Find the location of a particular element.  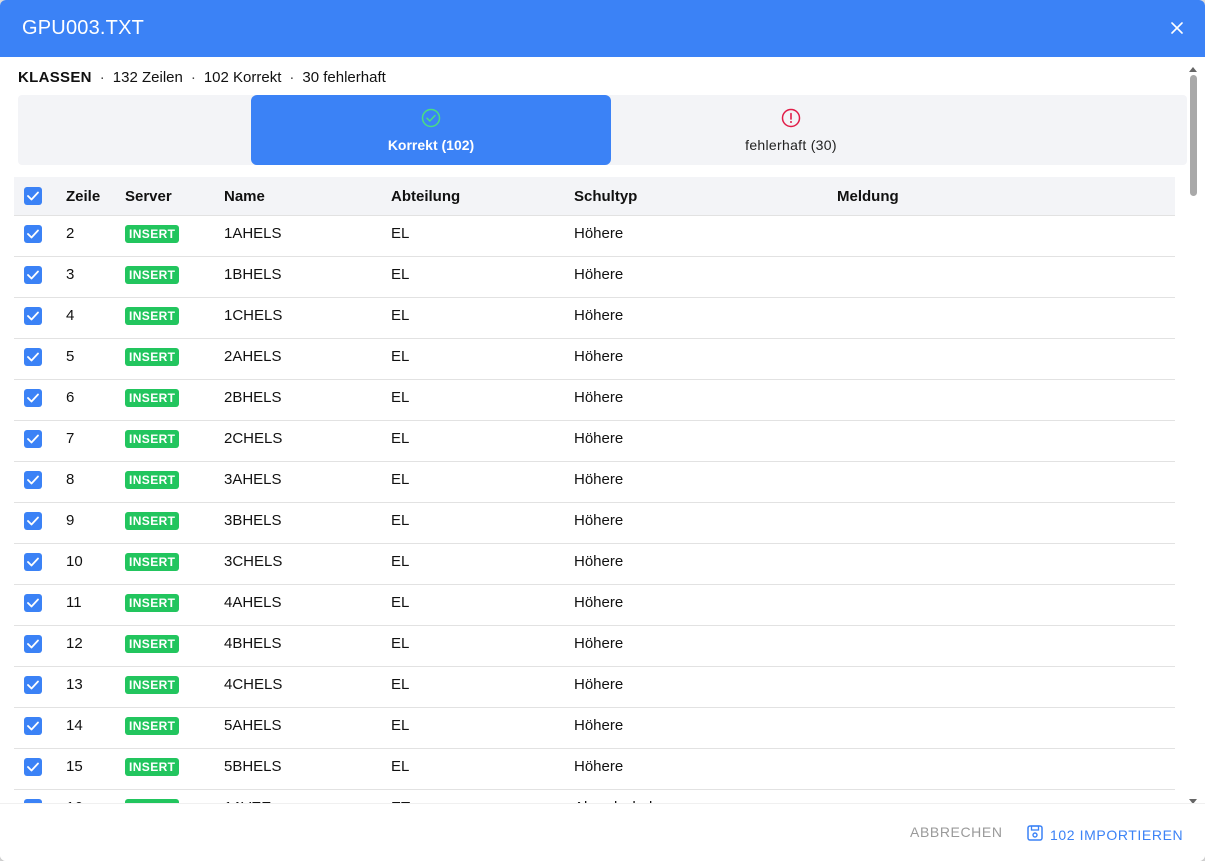

import-button-label: 102 IMPORTIEREN is located at coordinates (1117, 834).